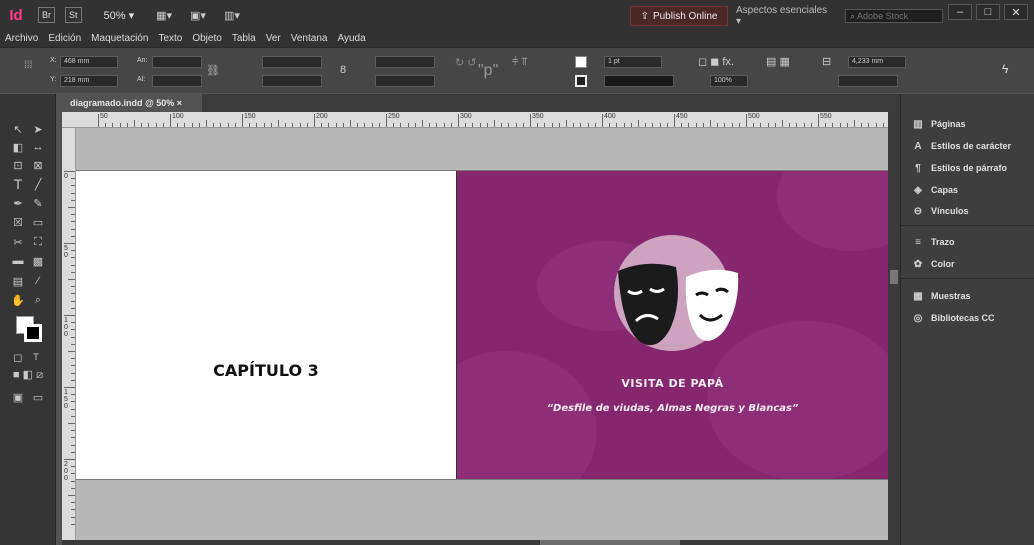  What do you see at coordinates (132, 103) in the screenshot?
I see `tab-document: diagramado.indd @ 50% ×` at bounding box center [132, 103].